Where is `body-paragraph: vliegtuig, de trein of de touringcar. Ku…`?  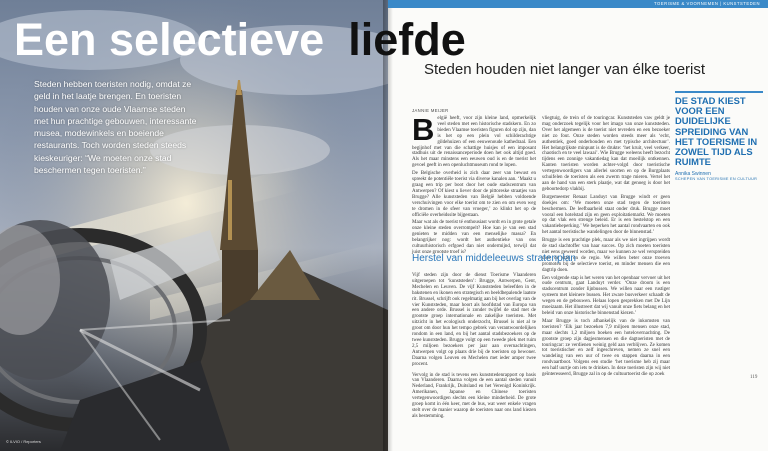 body-paragraph: vliegtuig, de trein of de touringcar. Ku… is located at coordinates (606, 154).